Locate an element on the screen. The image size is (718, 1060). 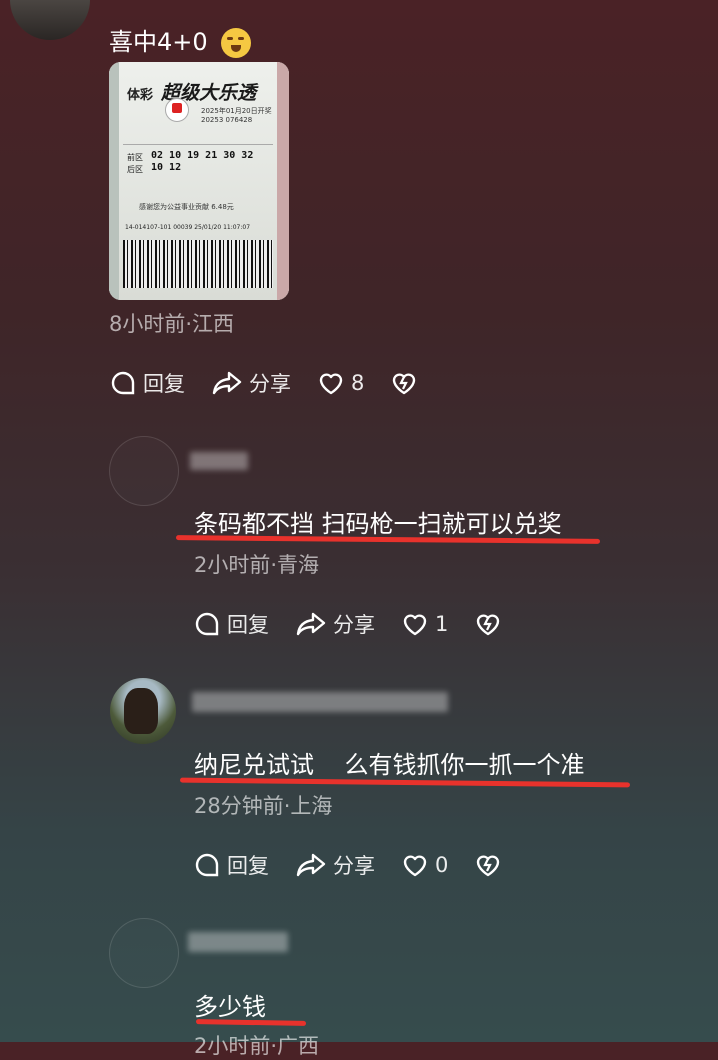
ticket-code: 14-014107-101 00039 25/01/20 11:07:07 is located at coordinates (188, 227).